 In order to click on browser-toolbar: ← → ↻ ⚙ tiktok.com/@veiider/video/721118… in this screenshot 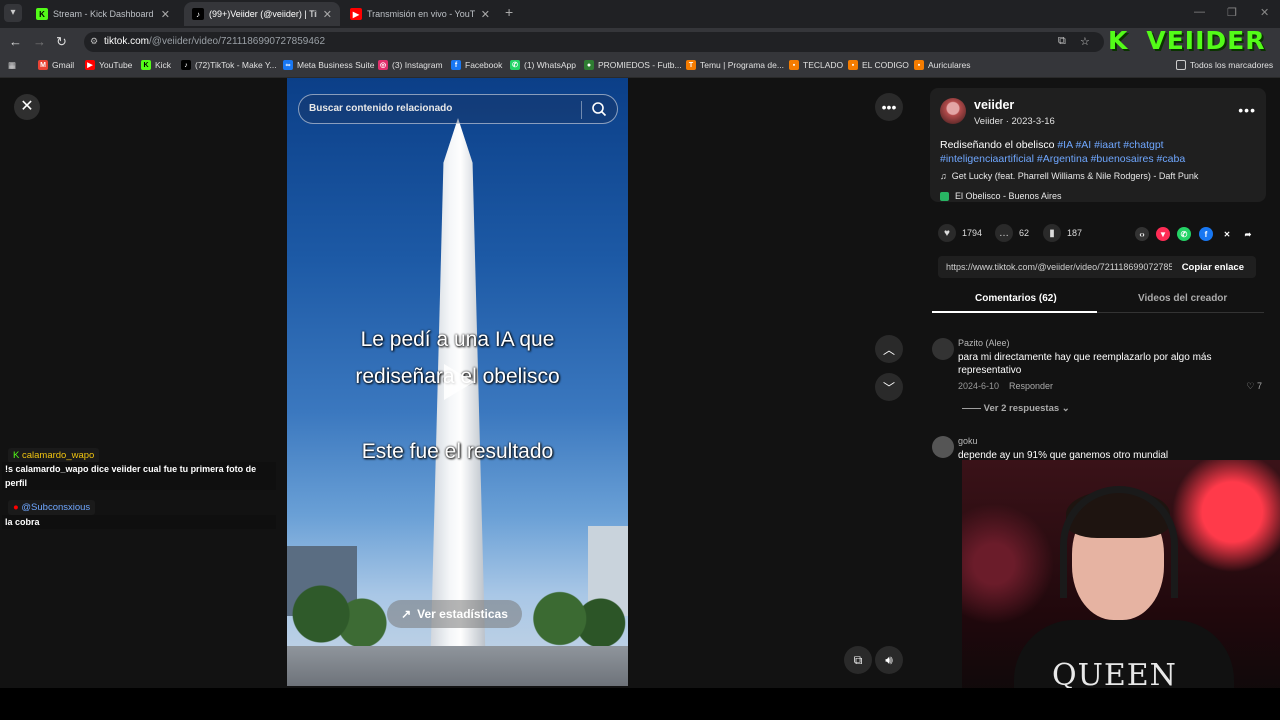, I will do `click(640, 42)`.